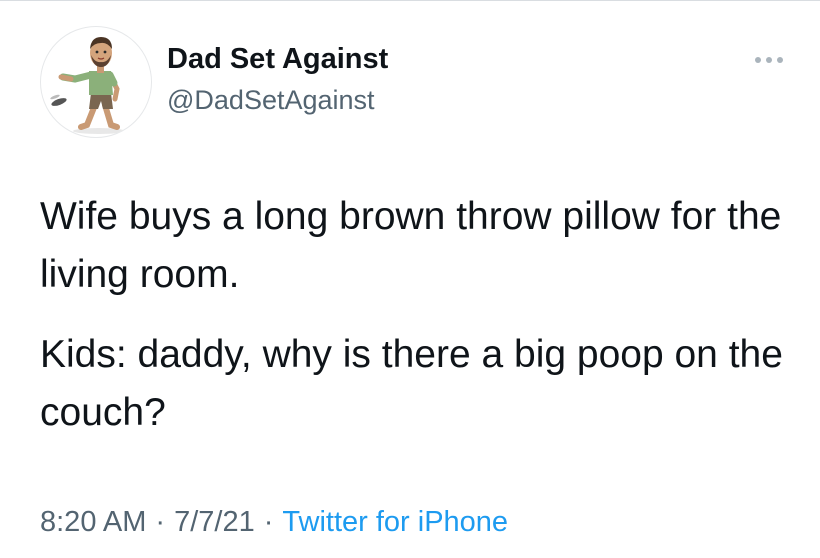  Describe the element at coordinates (271, 100) in the screenshot. I see `author-handle: @DadSetAgainst` at that location.